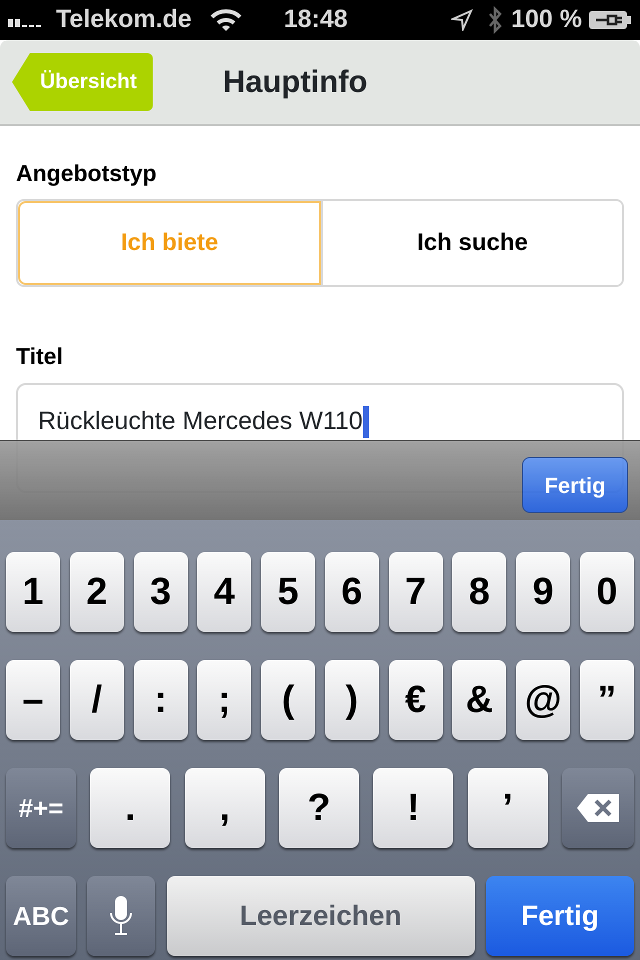 The height and width of the screenshot is (960, 640). Describe the element at coordinates (415, 592) in the screenshot. I see `key: 7` at that location.